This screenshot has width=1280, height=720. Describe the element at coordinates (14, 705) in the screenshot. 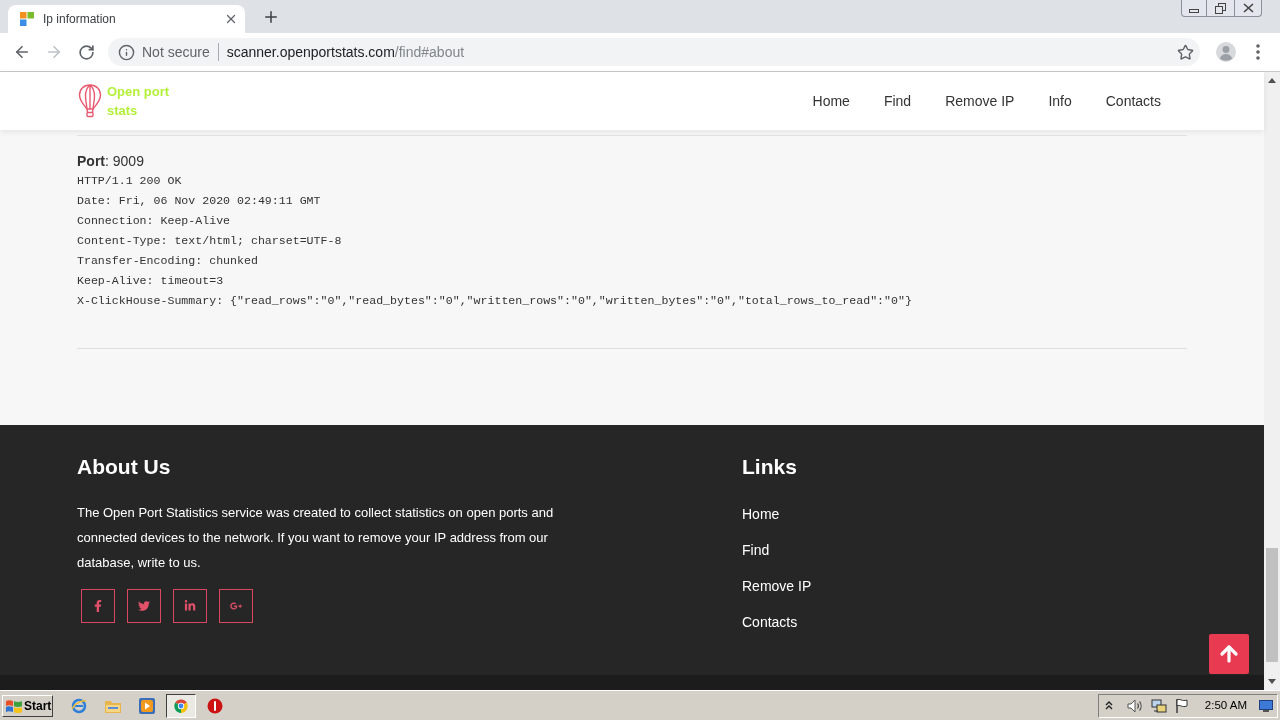

I see `windows-flag-icon` at that location.